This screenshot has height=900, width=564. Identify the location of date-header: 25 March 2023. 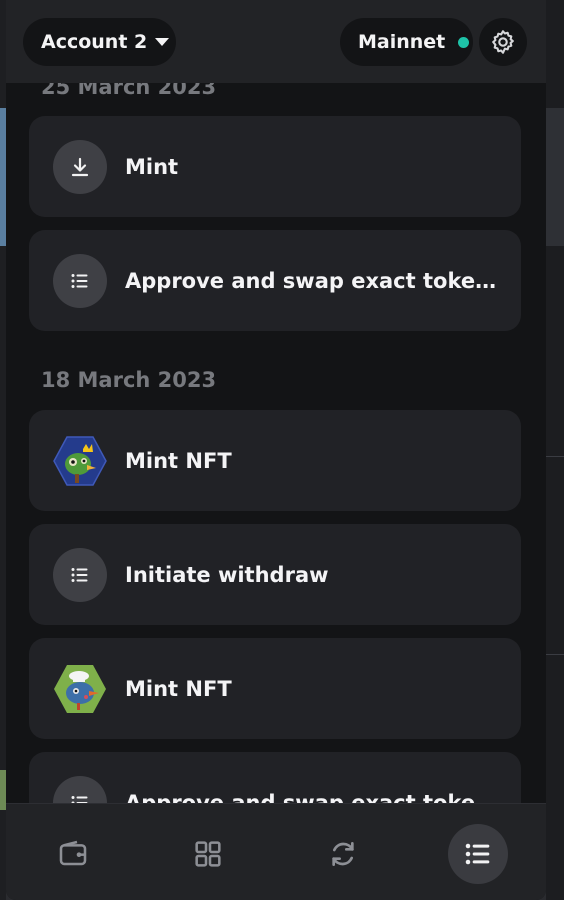
(129, 91).